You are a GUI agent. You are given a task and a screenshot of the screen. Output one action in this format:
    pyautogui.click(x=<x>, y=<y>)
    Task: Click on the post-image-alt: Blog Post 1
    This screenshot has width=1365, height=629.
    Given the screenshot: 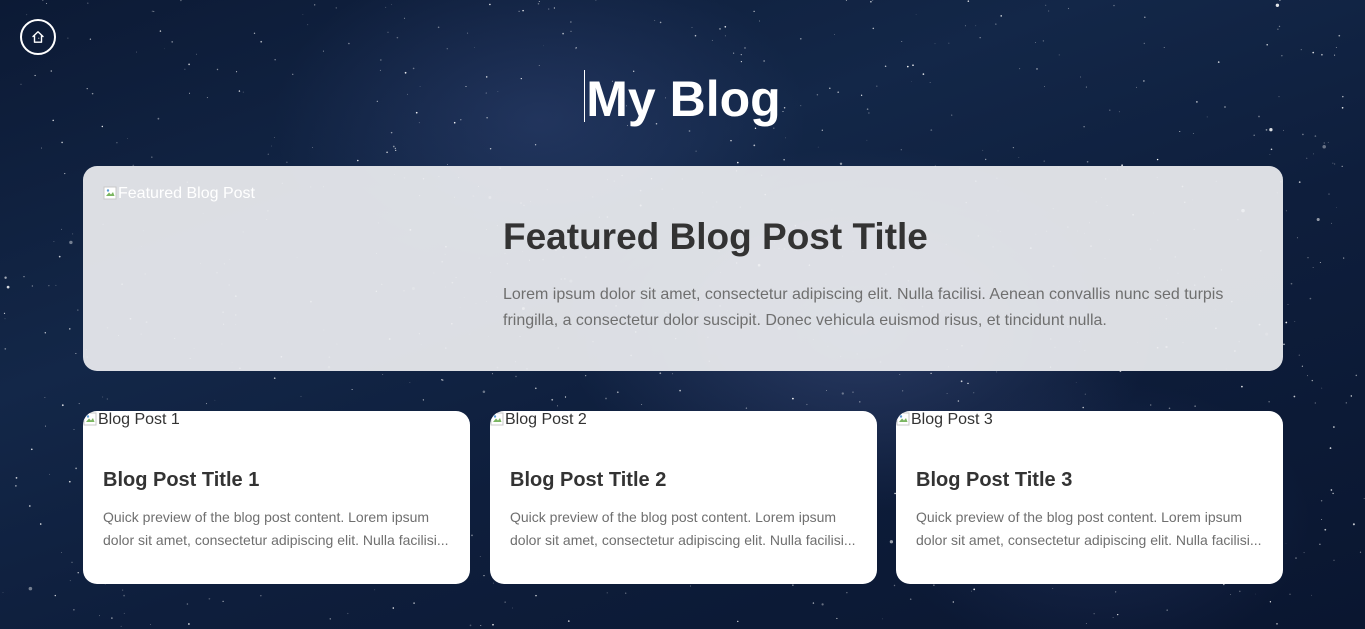 What is the action you would take?
    pyautogui.click(x=139, y=419)
    